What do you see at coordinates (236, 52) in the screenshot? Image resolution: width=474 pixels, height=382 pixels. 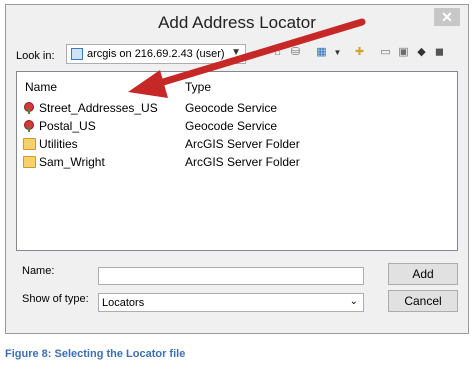 I see `chevron-down-icon: ▼` at bounding box center [236, 52].